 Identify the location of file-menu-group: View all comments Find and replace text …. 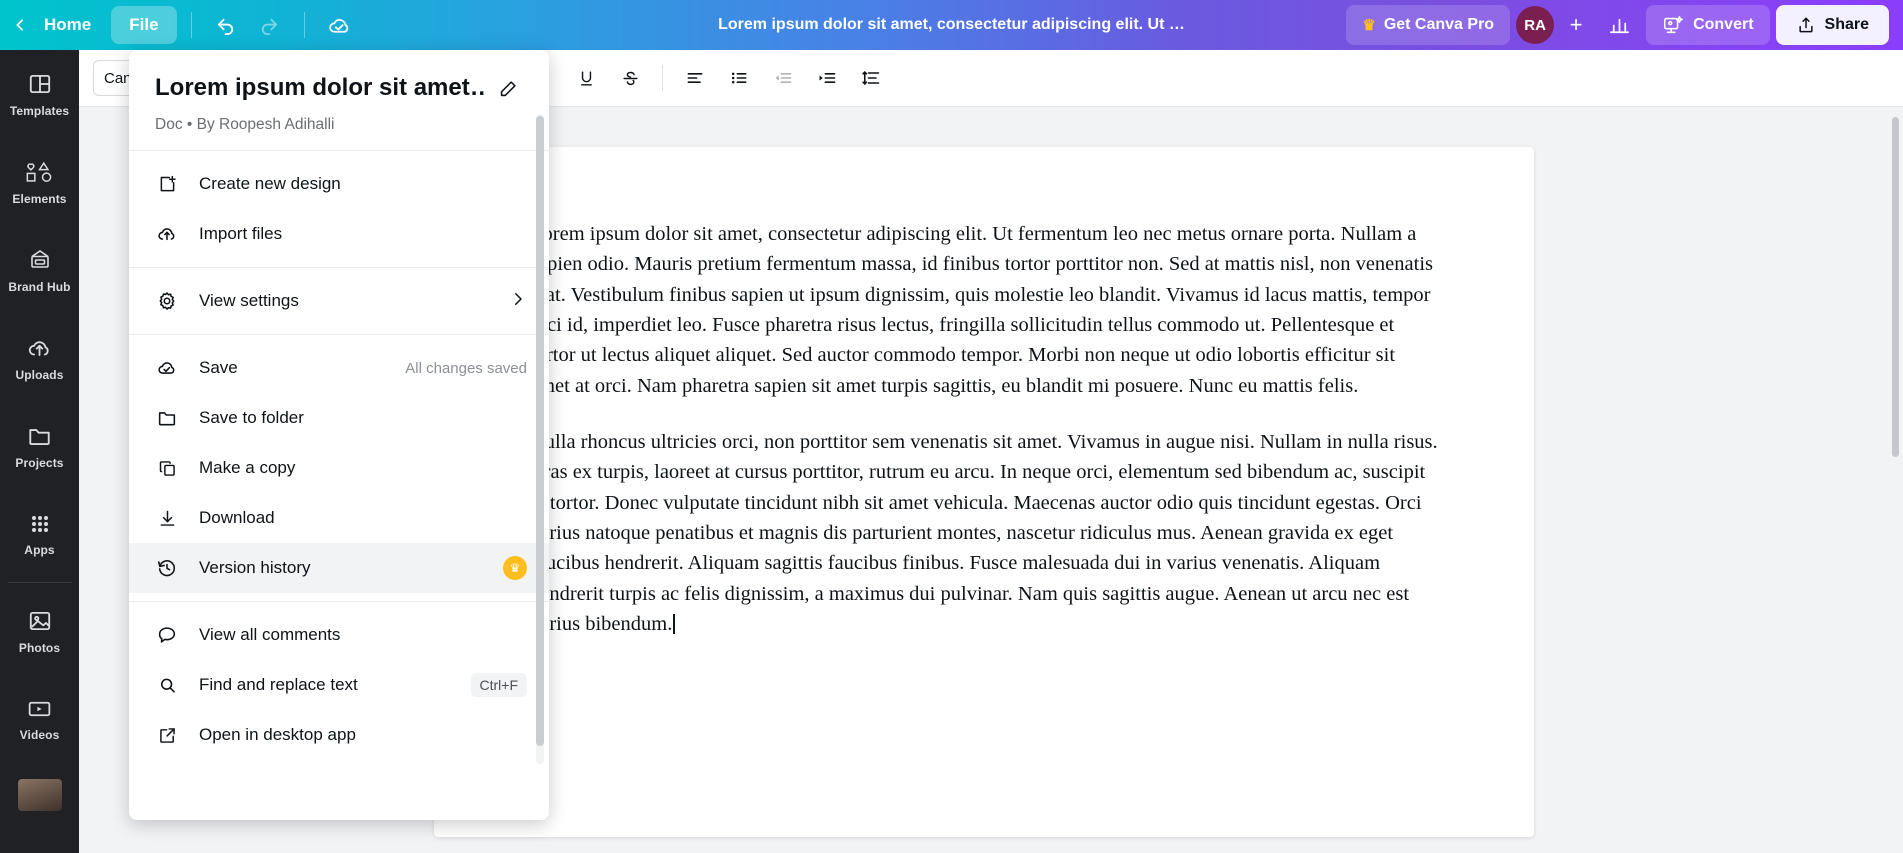
(339, 685).